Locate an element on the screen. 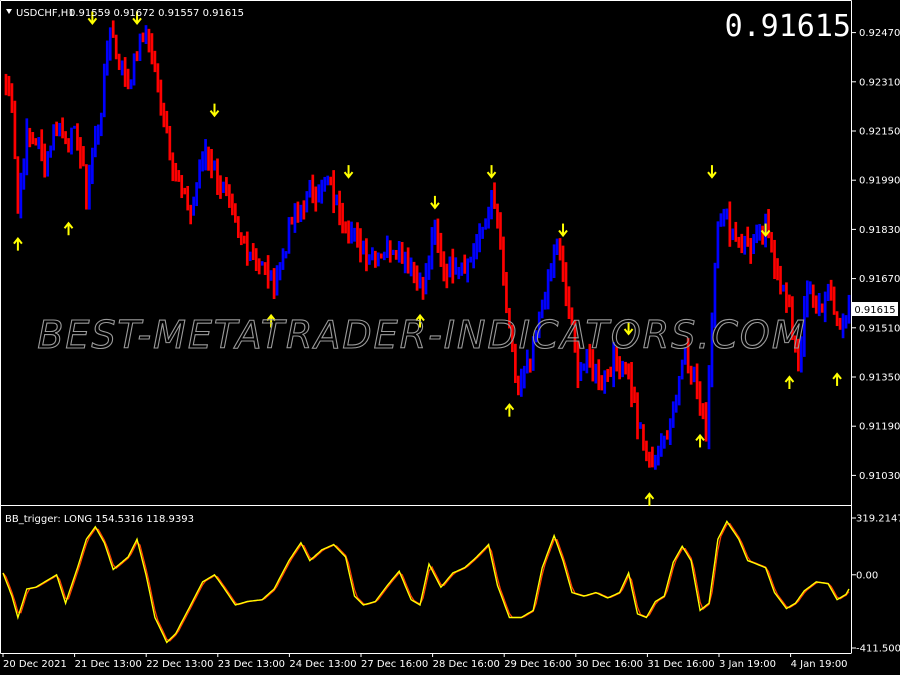 The height and width of the screenshot is (675, 900). price-tick-label: 0.91830 is located at coordinates (879, 230).